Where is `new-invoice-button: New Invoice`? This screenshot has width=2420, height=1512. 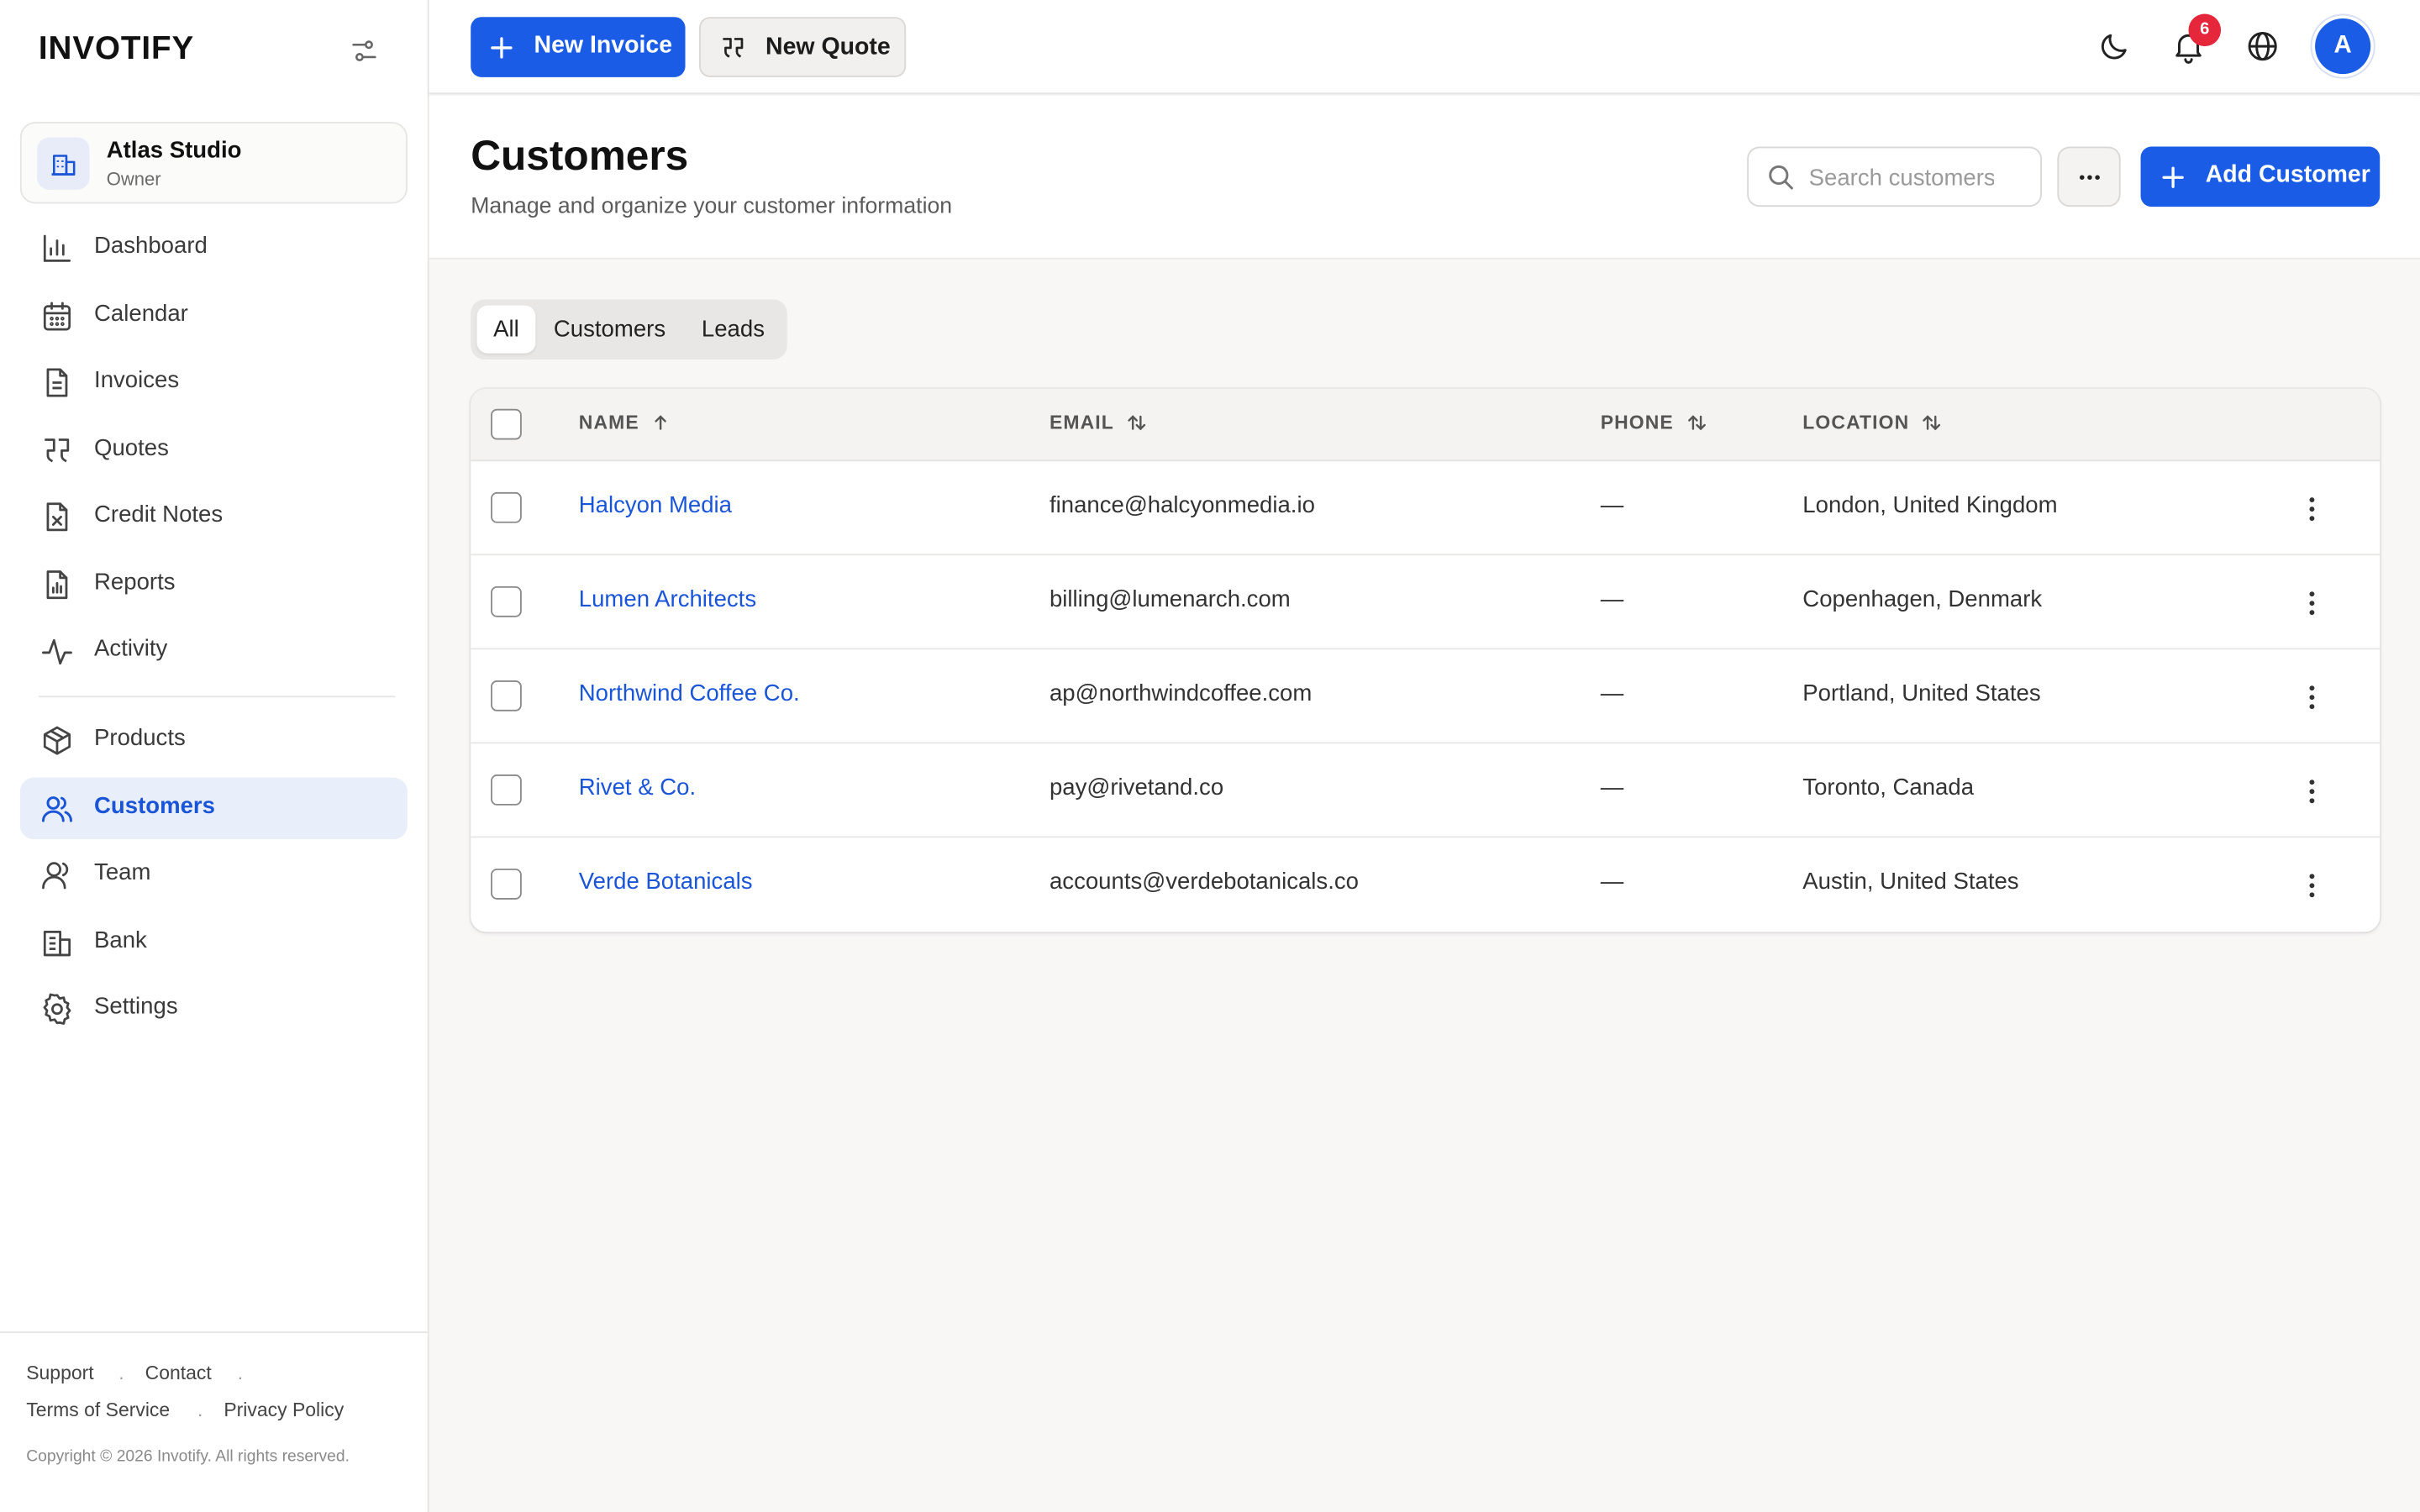 new-invoice-button: New Invoice is located at coordinates (578, 47).